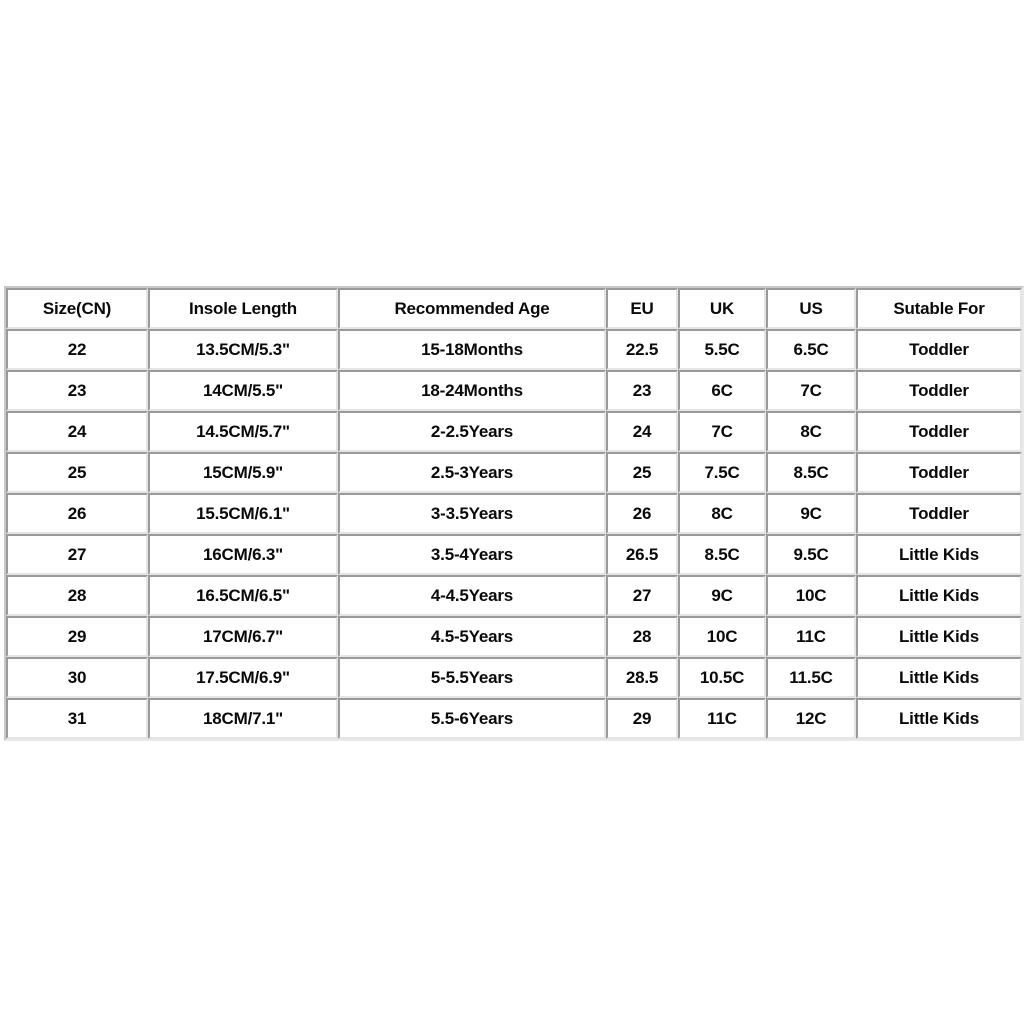 The height and width of the screenshot is (1023, 1024). I want to click on cell-insole: 16CM/6.3", so click(243, 554).